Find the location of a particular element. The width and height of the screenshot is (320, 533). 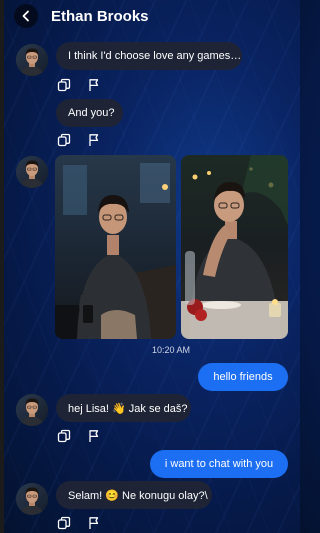

message-bubble-incoming: Selam! 😊 Ne konugu olay?\ is located at coordinates (134, 495).